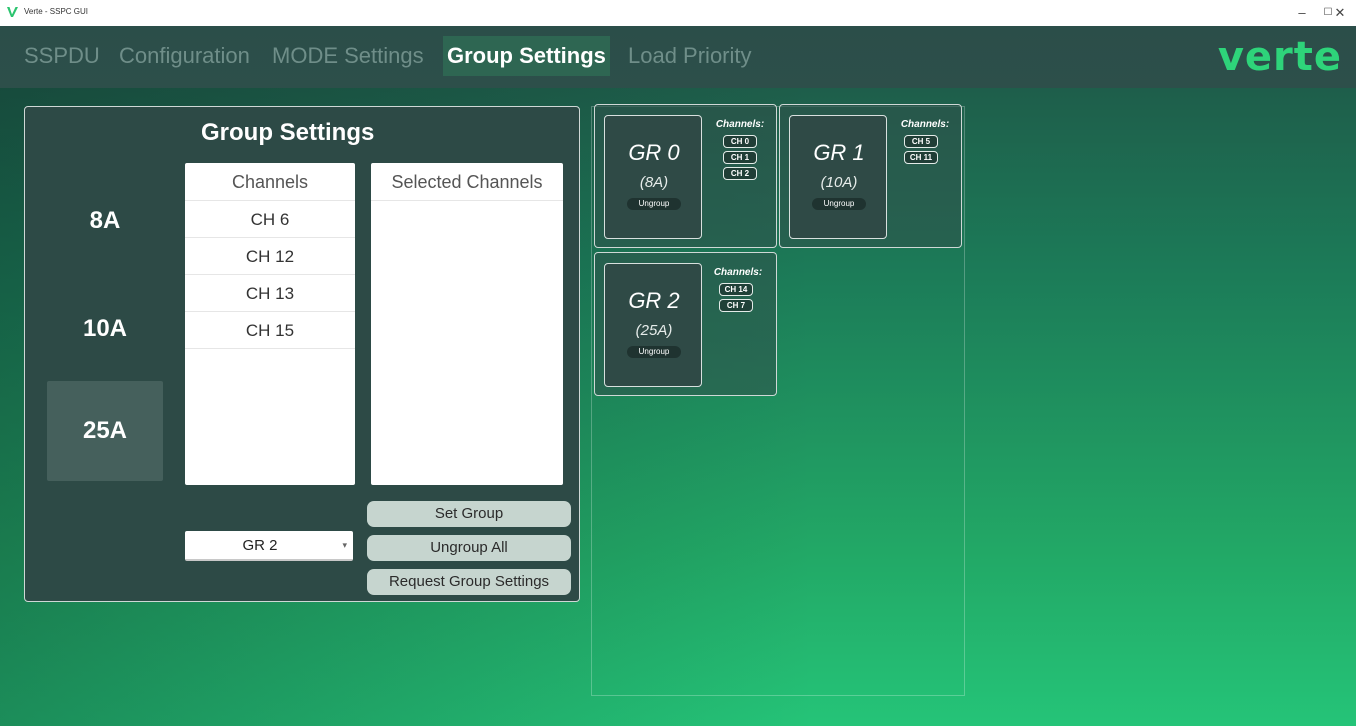 The height and width of the screenshot is (726, 1356). Describe the element at coordinates (105, 221) in the screenshot. I see `amp-option-8a: 8A` at that location.